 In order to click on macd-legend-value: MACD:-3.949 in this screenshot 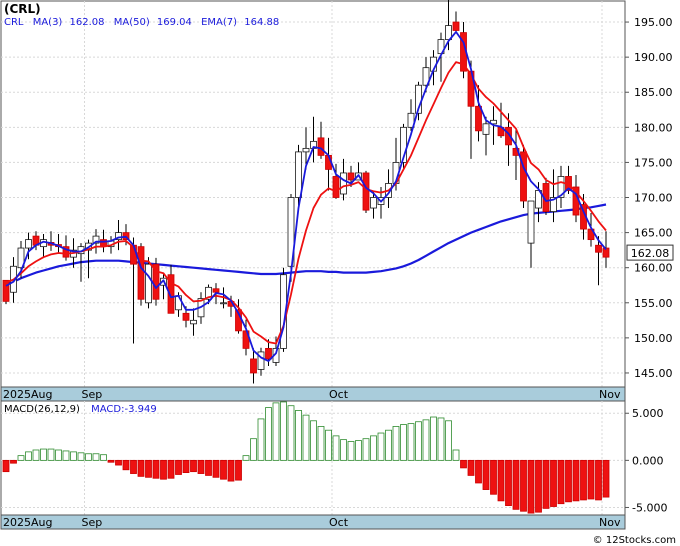, I will do `click(124, 409)`.